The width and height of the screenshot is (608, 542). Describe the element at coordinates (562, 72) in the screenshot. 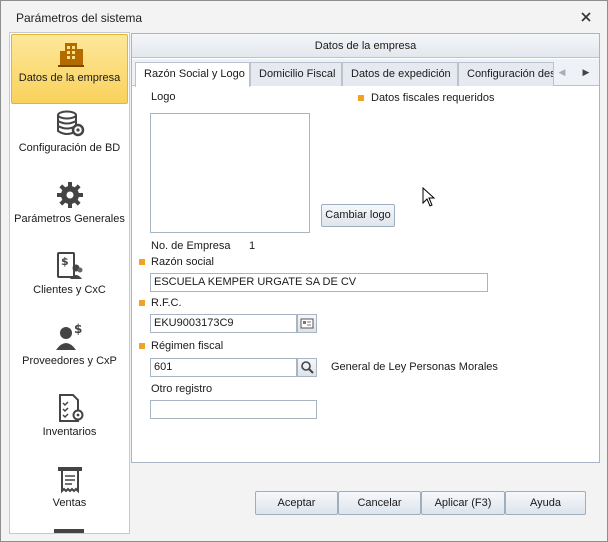

I see `tab-scroll-left-icon: ◀` at that location.